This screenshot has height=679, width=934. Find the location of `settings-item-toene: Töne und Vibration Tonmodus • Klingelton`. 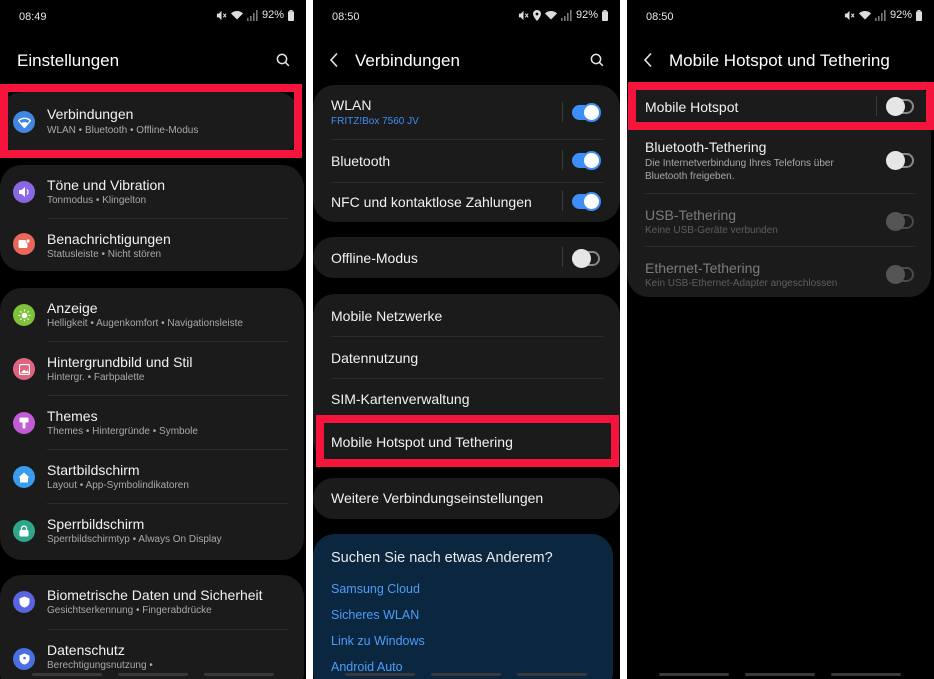

settings-item-toene: Töne und Vibration Tonmodus • Klingelton is located at coordinates (152, 192).